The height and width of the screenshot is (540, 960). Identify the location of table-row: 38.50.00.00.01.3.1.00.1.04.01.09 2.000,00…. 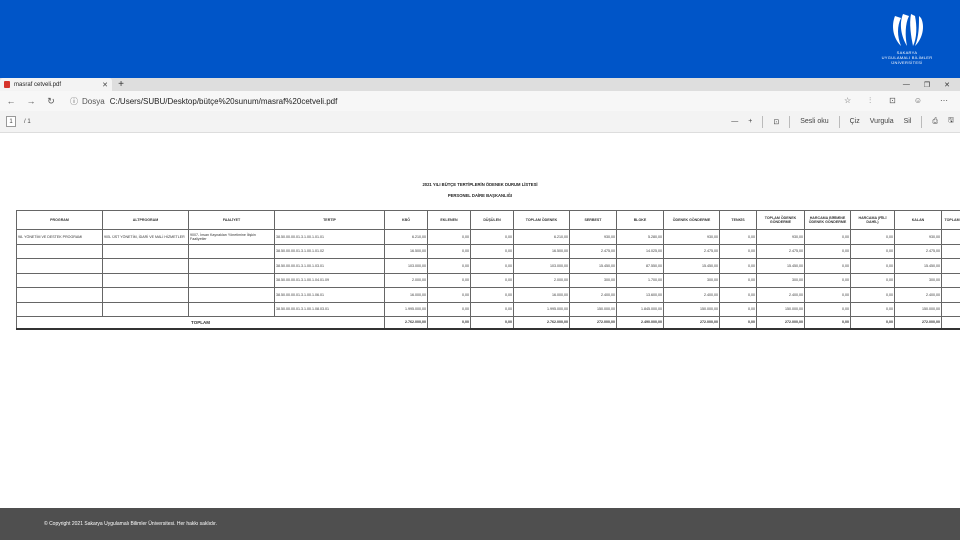
(488, 280).